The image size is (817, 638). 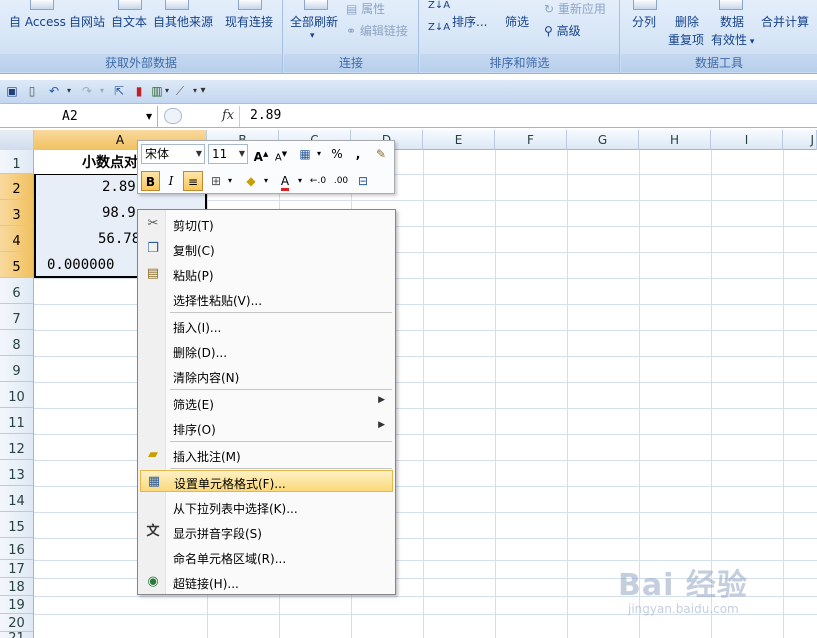 I want to click on select-all-corner, so click(x=17, y=140).